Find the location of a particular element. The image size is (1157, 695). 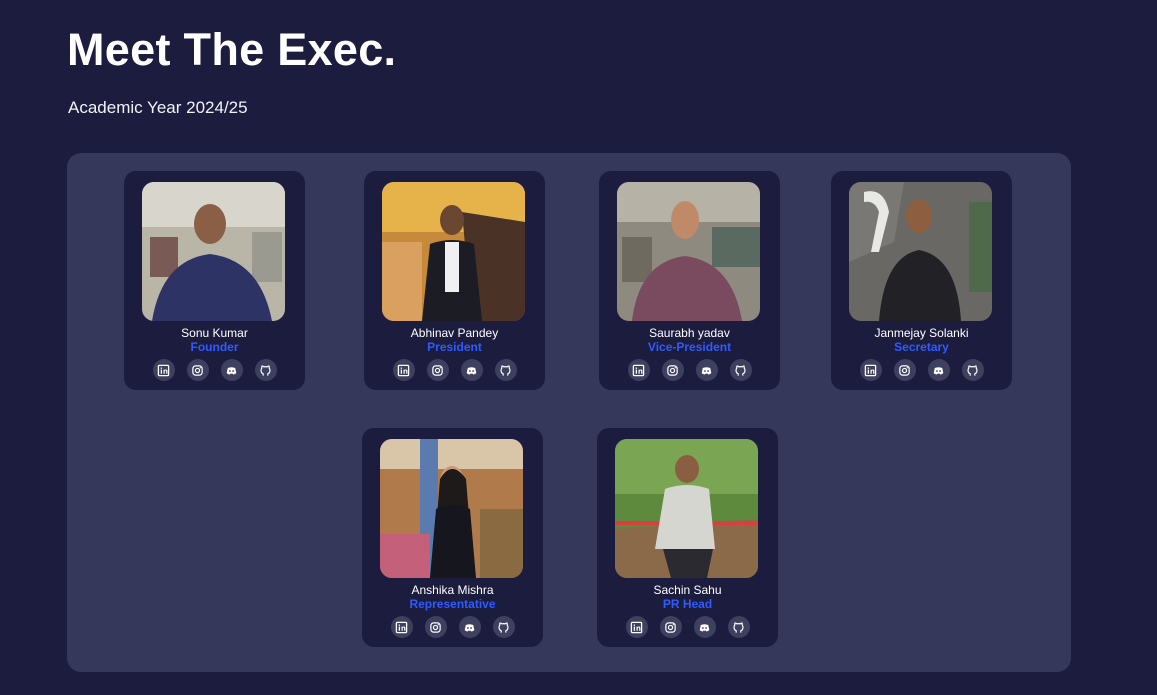

member-card: Janmejay Solanki Secretary is located at coordinates (921, 280).